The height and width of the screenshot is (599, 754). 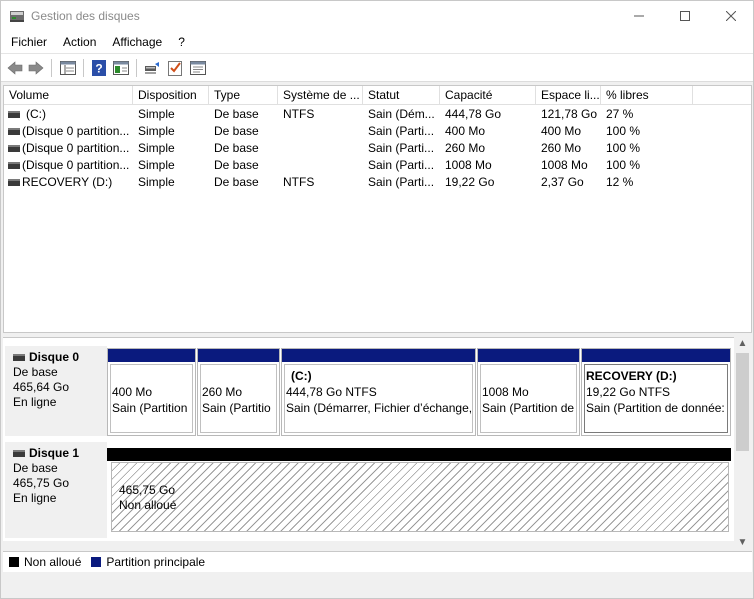 What do you see at coordinates (561, 131) in the screenshot?
I see `cell-free-space: 400 Mo` at bounding box center [561, 131].